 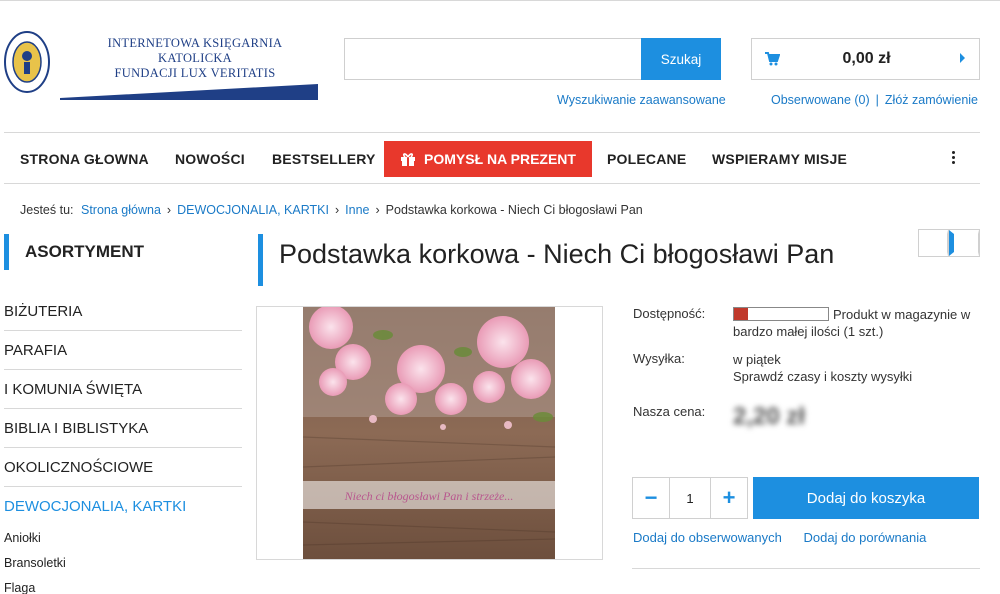 What do you see at coordinates (779, 158) in the screenshot?
I see `nav-item-missions: WSPIERAMY MISJE` at bounding box center [779, 158].